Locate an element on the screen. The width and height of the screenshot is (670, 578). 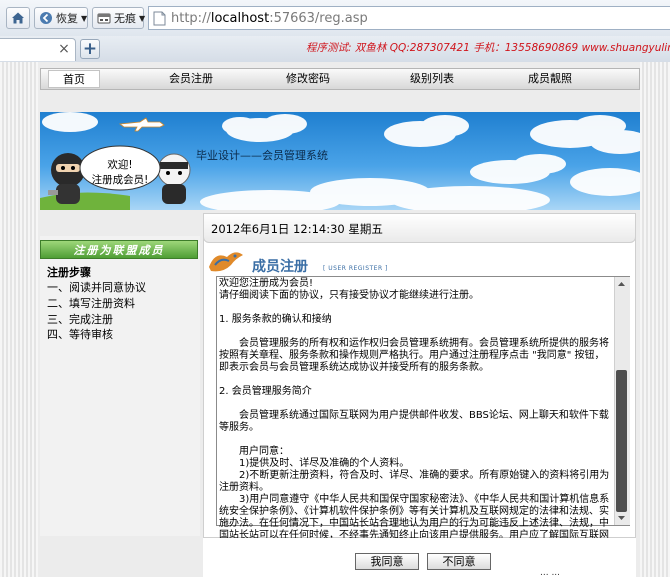
url-scheme: http:// is located at coordinates (191, 18).